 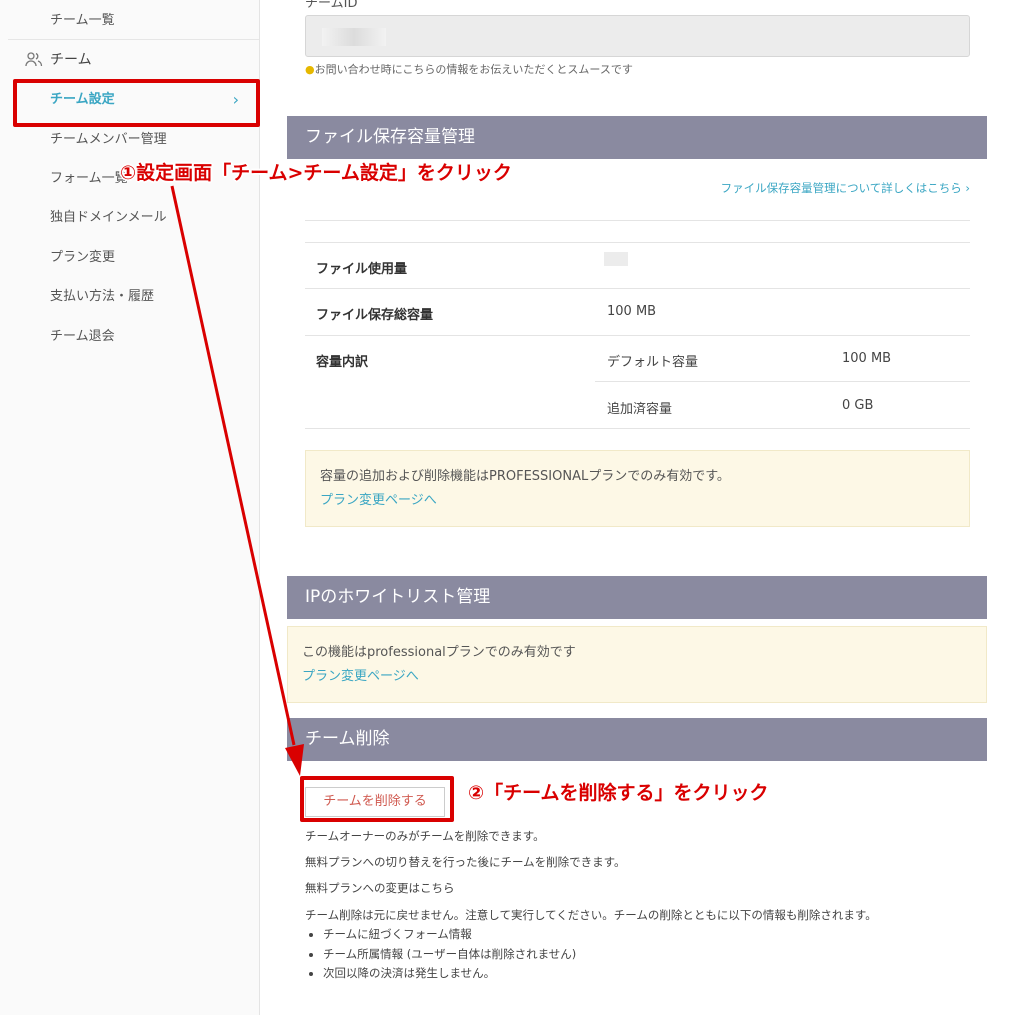 I want to click on owner-note: チームオーナーのみがチームを削除できます。, so click(x=425, y=836).